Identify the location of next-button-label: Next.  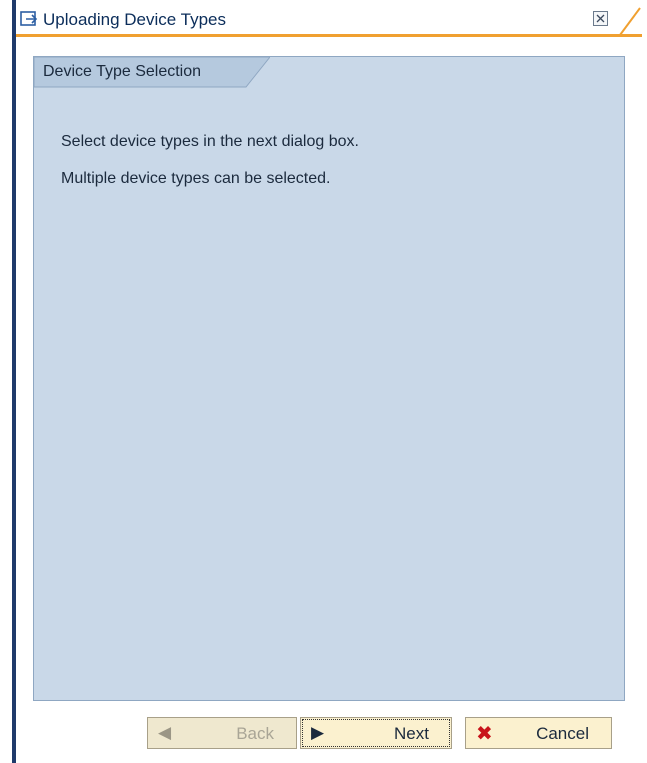
(411, 733).